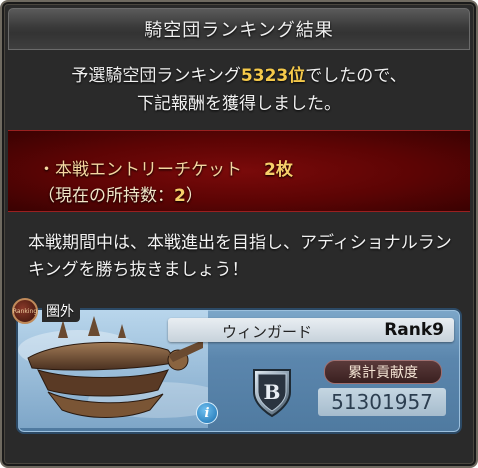  I want to click on possession-count: 2, so click(180, 196).